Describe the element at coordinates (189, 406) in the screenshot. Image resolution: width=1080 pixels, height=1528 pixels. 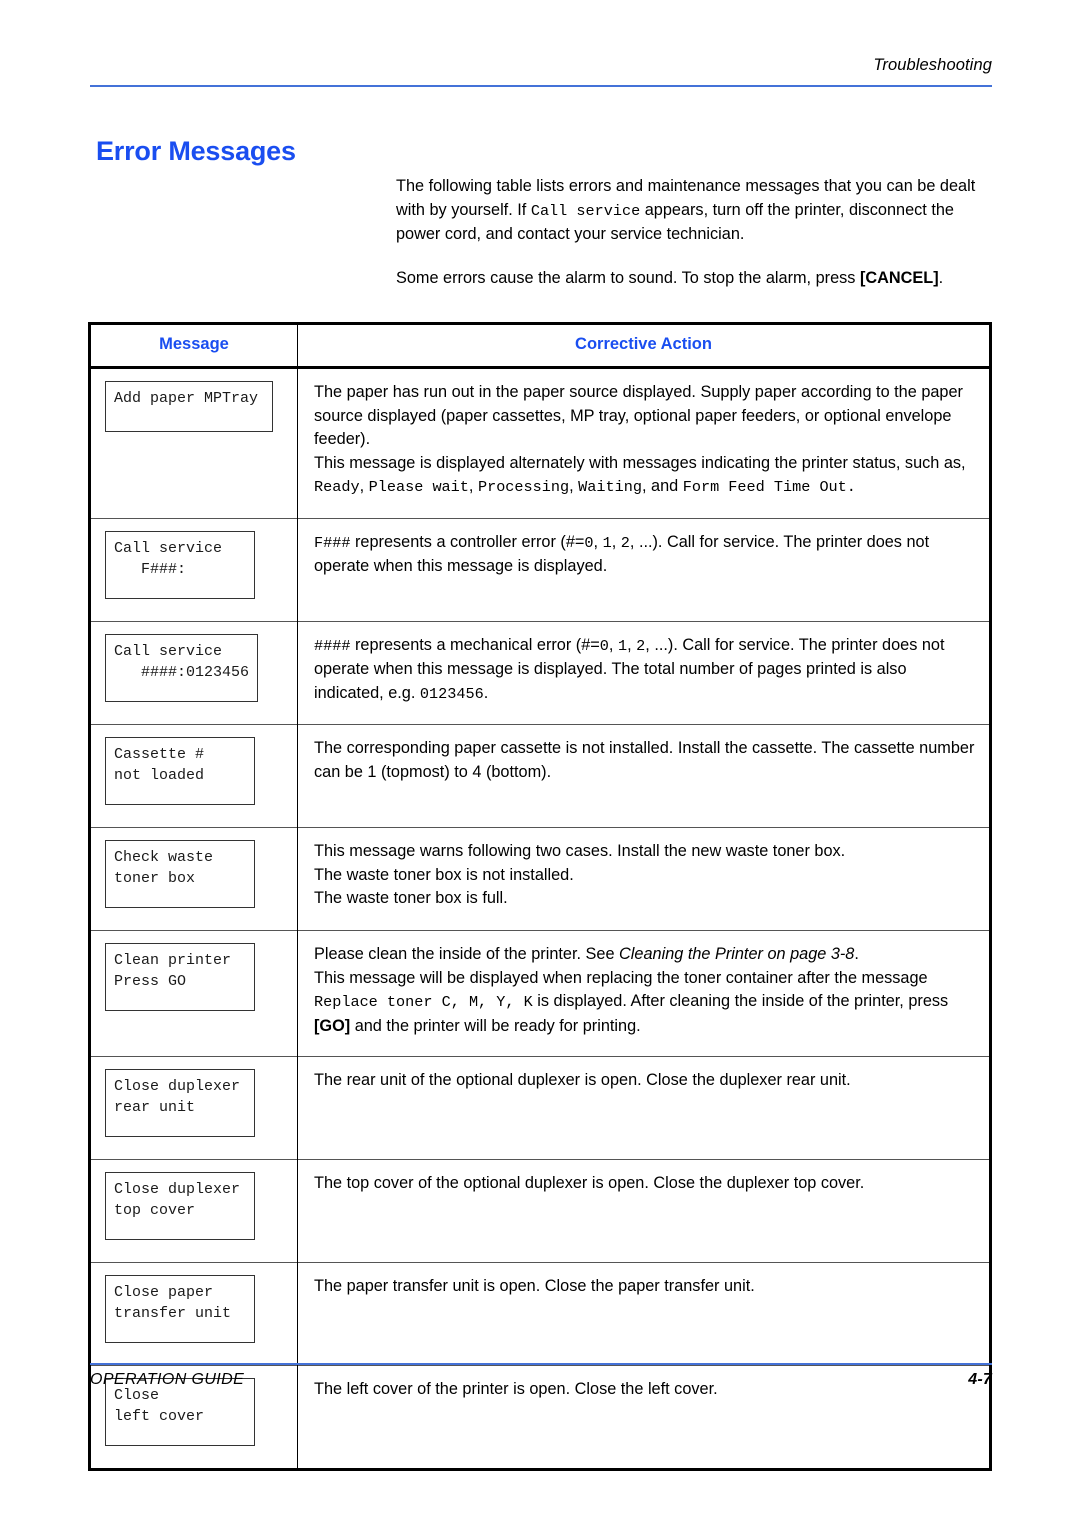
I see `lcd-message-box: Add paper MPTray` at that location.